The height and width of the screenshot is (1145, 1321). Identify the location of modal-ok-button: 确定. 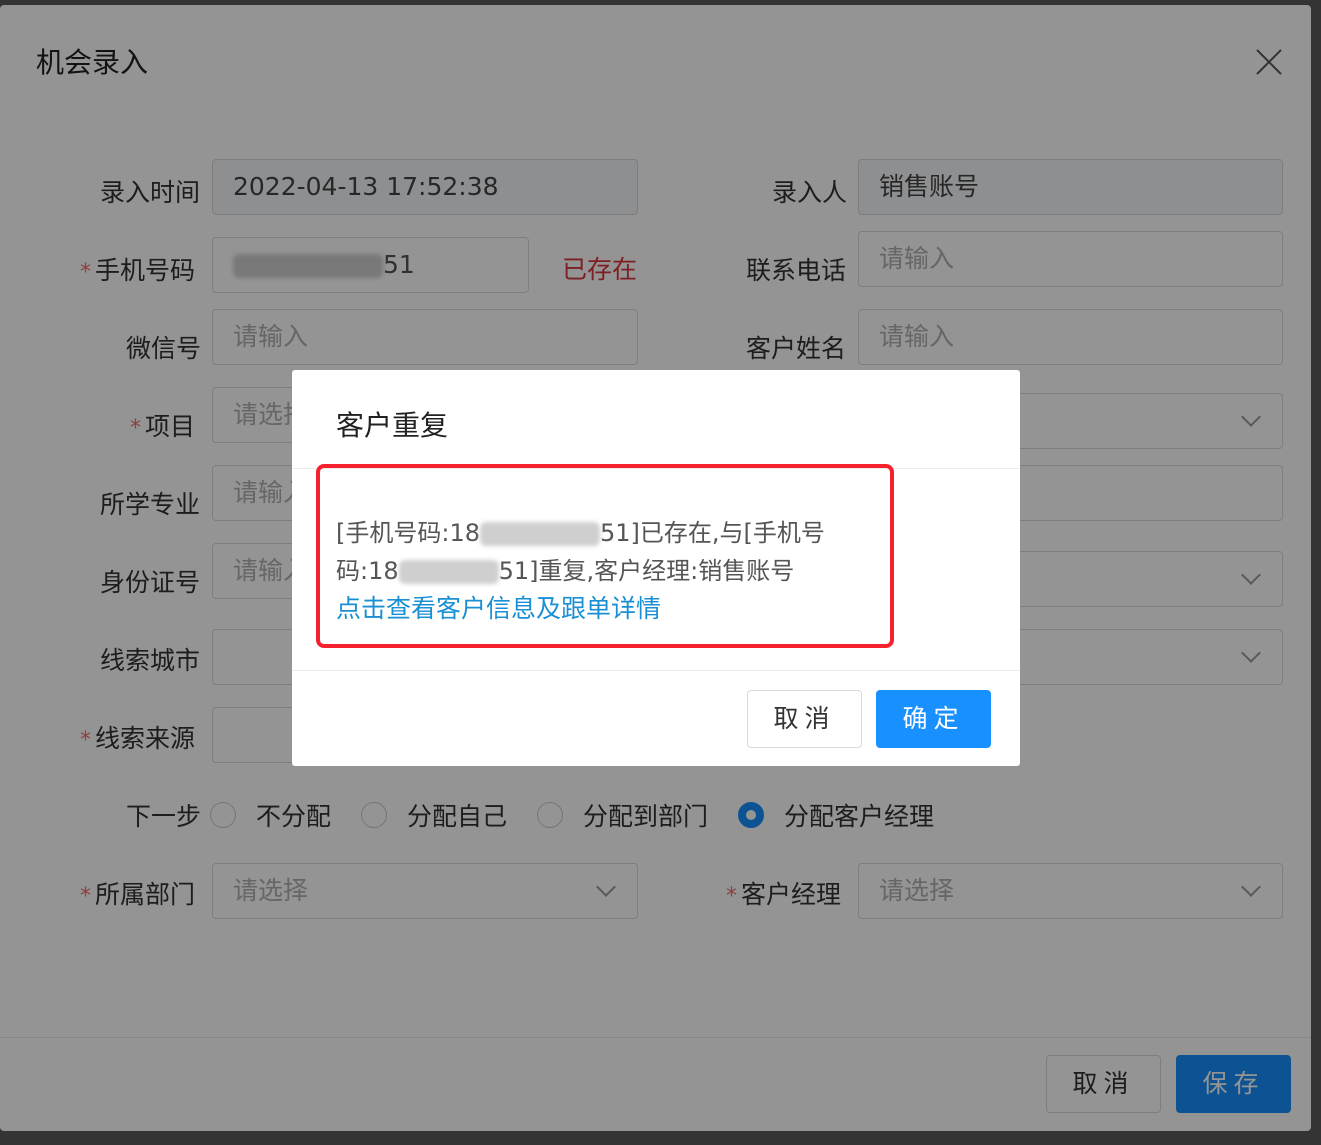
(933, 719).